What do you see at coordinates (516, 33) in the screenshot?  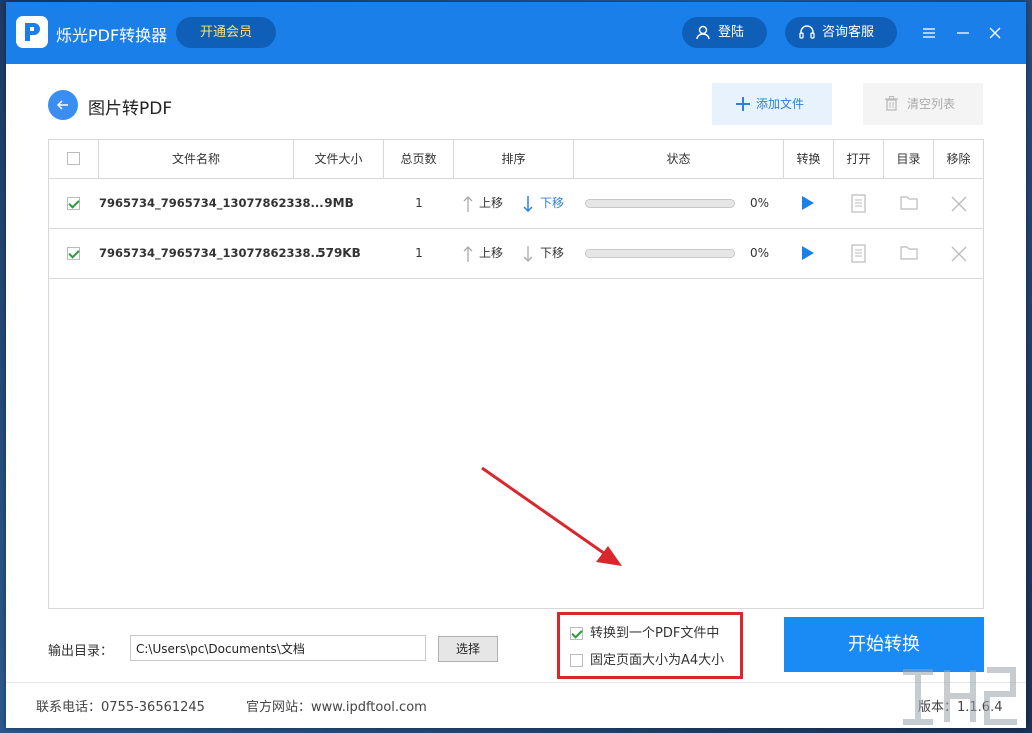 I see `title-bar: 烁光PDF转换器 开通会员 登陆 咨询客服` at bounding box center [516, 33].